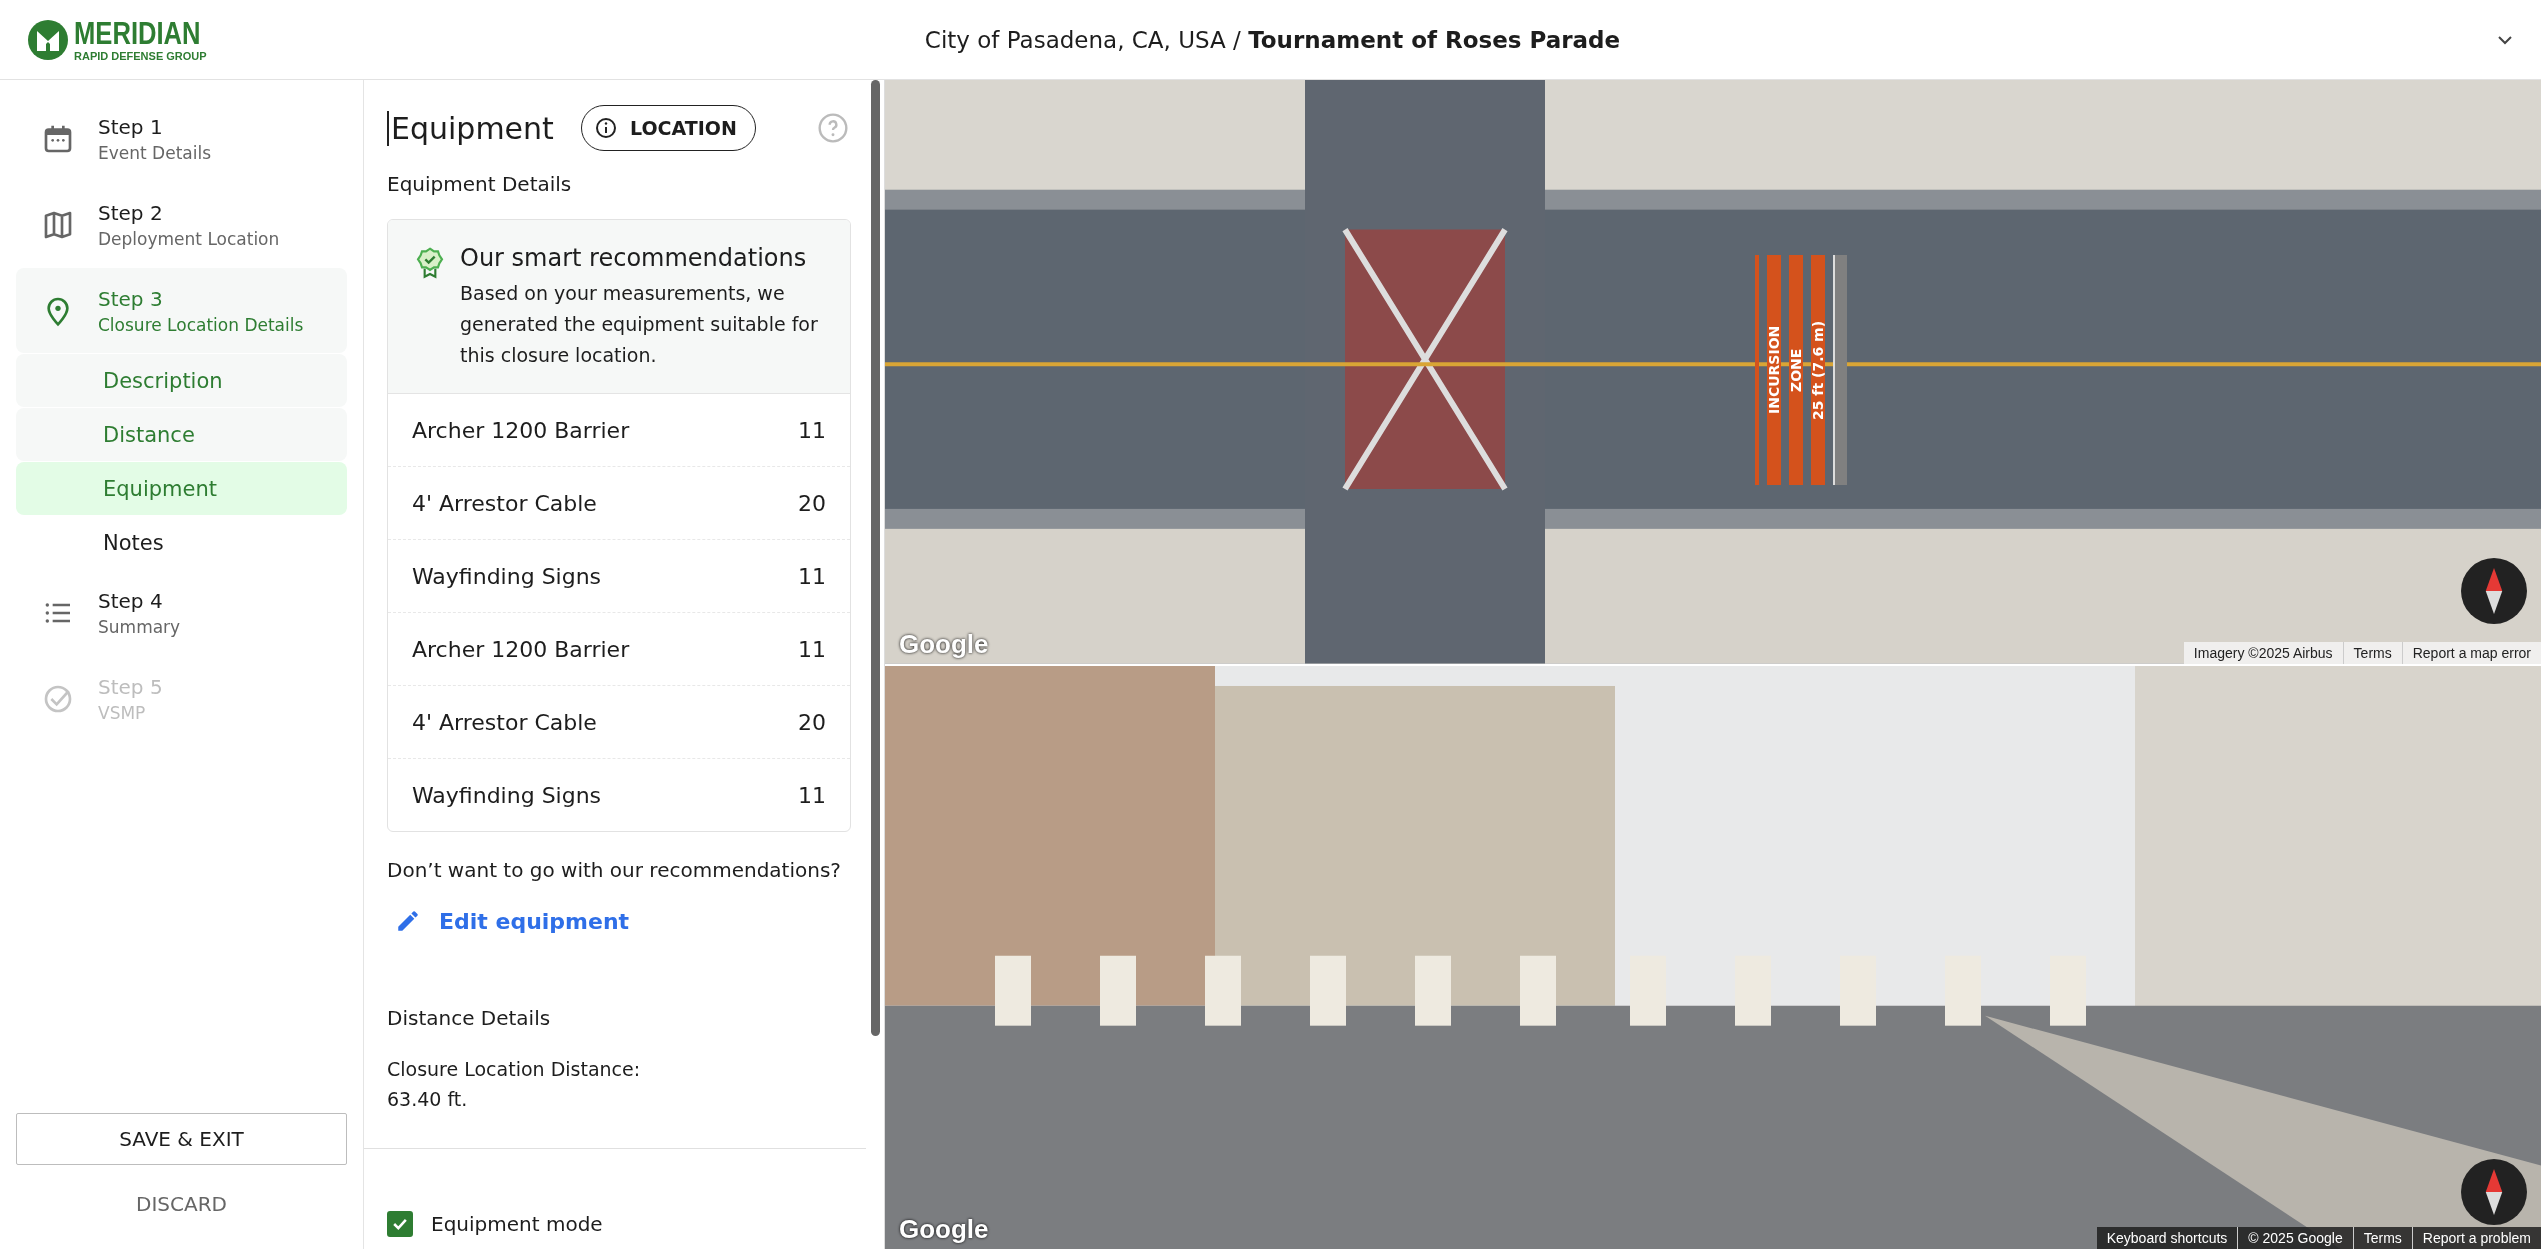 This screenshot has width=2541, height=1249. What do you see at coordinates (2476, 1238) in the screenshot?
I see `attribution-link: Report a problem` at bounding box center [2476, 1238].